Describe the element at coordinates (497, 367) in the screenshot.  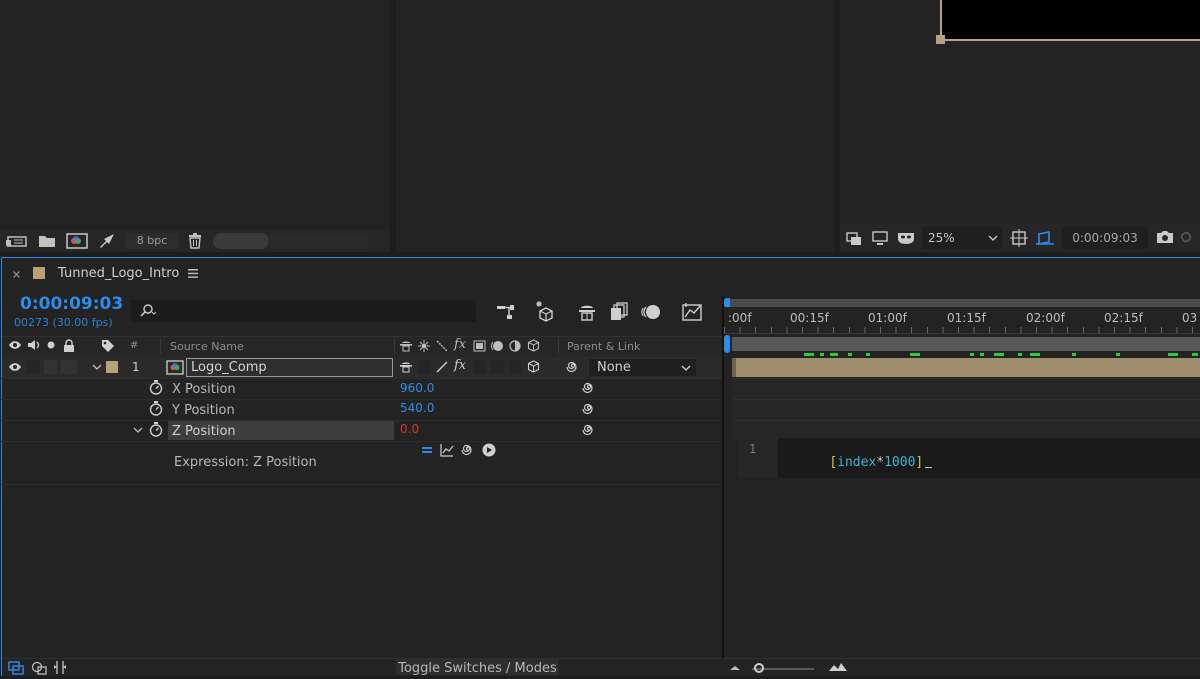
I see `motion-blur-switch-box` at that location.